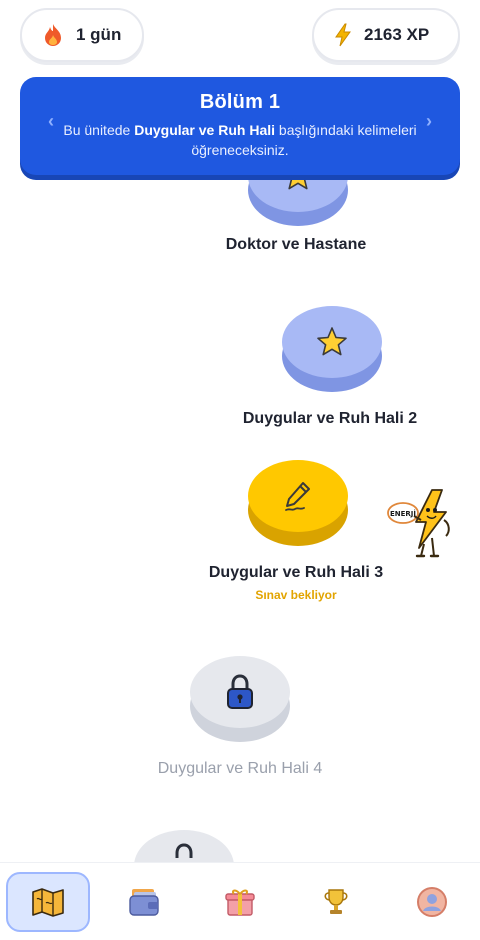 This screenshot has width=480, height=940. I want to click on xp-pill: 2163 XP, so click(386, 35).